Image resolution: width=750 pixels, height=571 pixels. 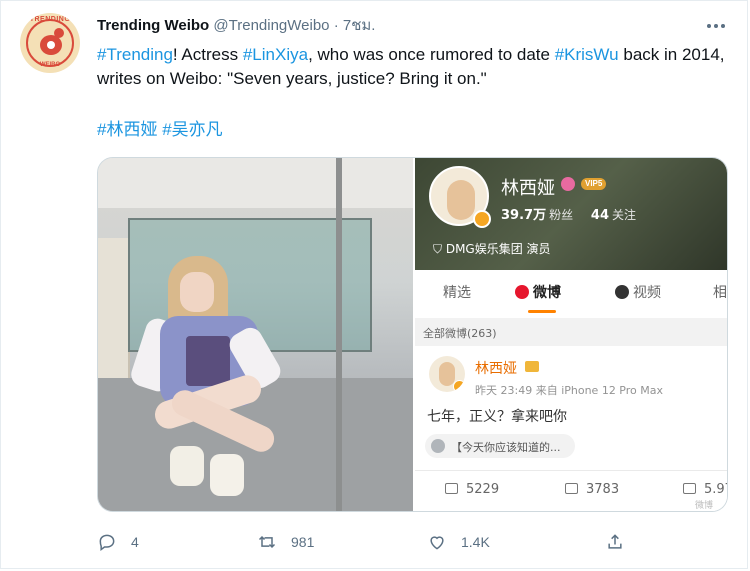 I want to click on weibo-post-avatar, so click(x=447, y=374).